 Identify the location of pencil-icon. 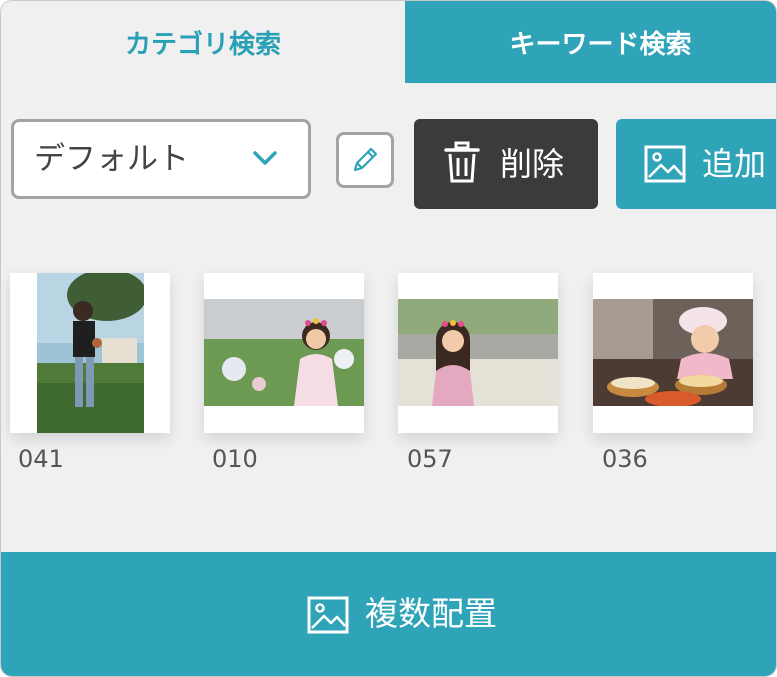
(365, 159).